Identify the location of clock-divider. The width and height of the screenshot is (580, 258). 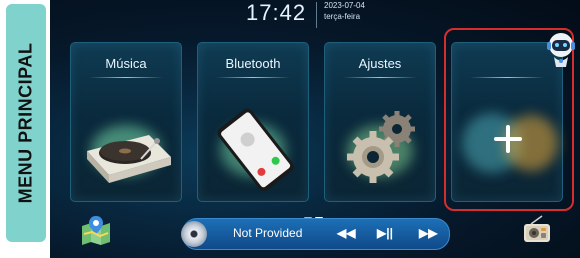
(316, 15).